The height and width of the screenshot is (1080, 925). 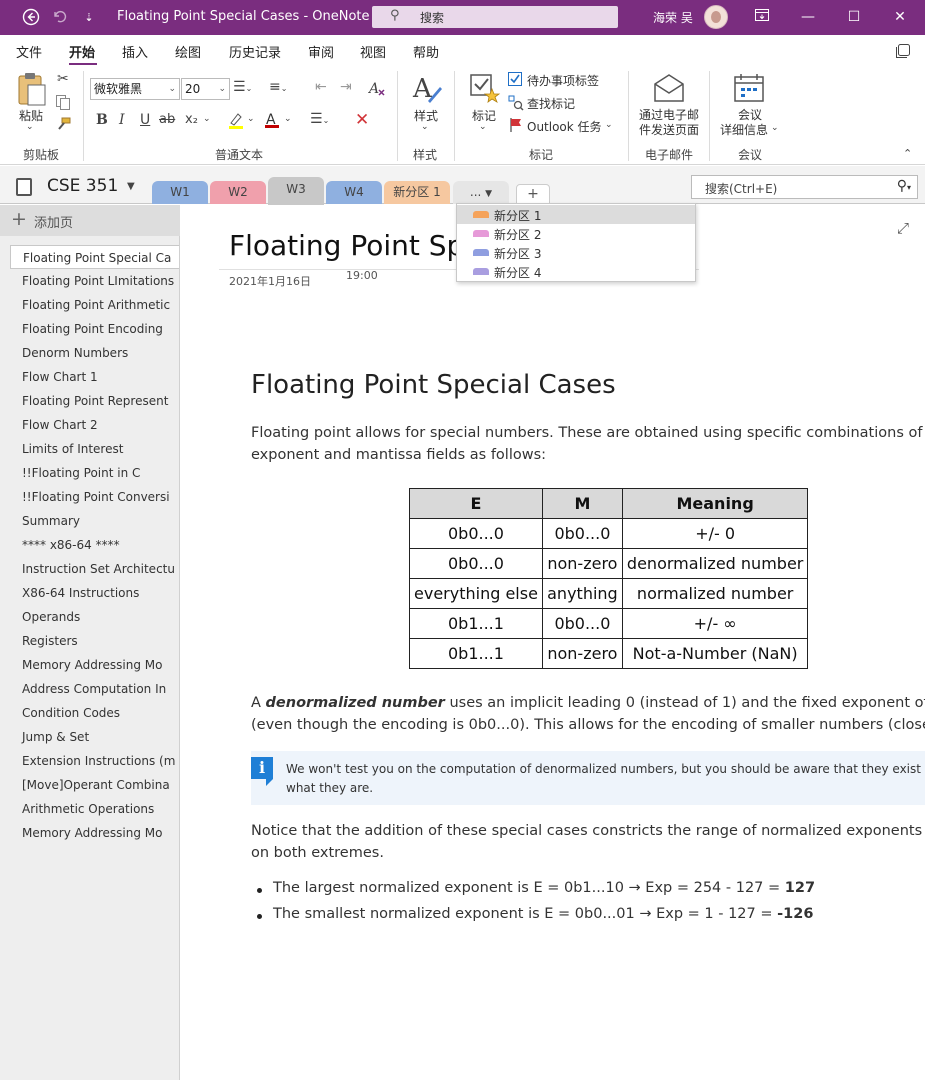 I want to click on expand-icon: ⤢, so click(x=903, y=228).